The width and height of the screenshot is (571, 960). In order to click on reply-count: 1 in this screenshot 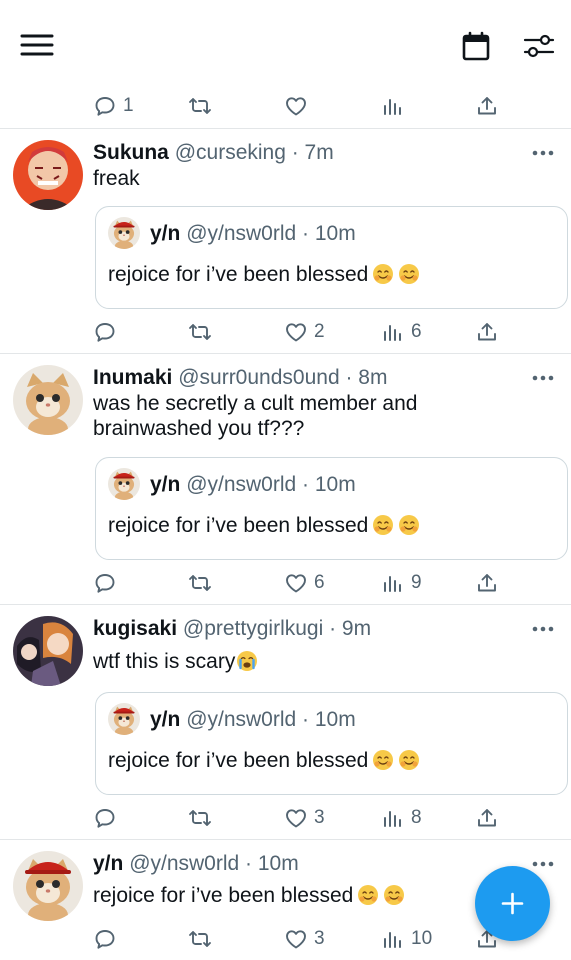, I will do `click(128, 105)`.